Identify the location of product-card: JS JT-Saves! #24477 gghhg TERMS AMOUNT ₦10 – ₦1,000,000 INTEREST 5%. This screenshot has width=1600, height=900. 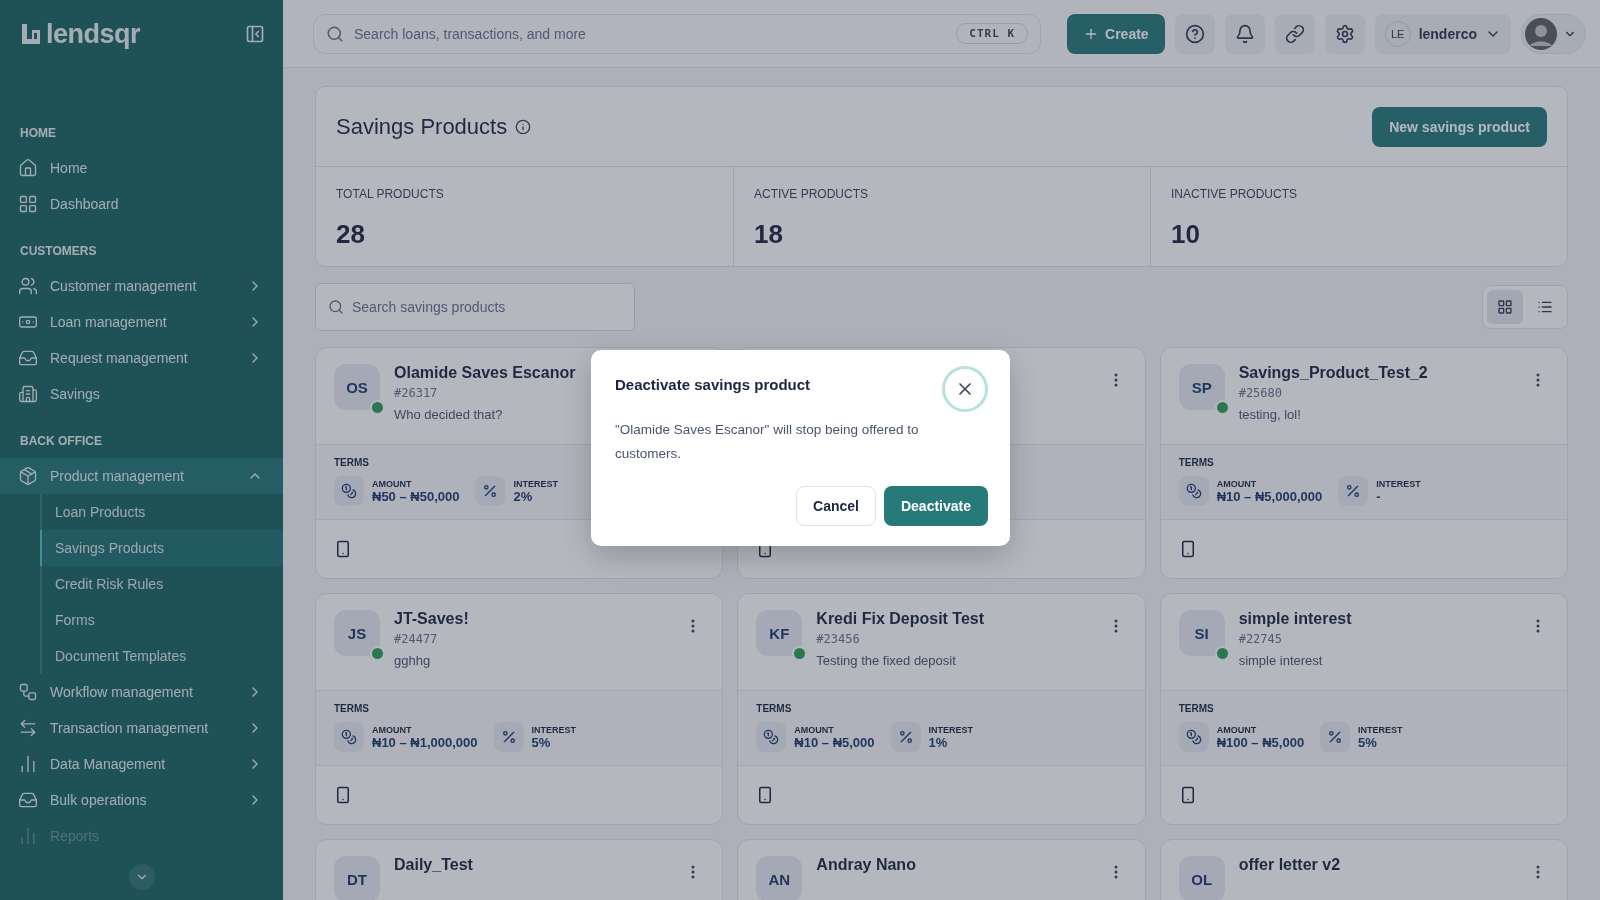
(519, 709).